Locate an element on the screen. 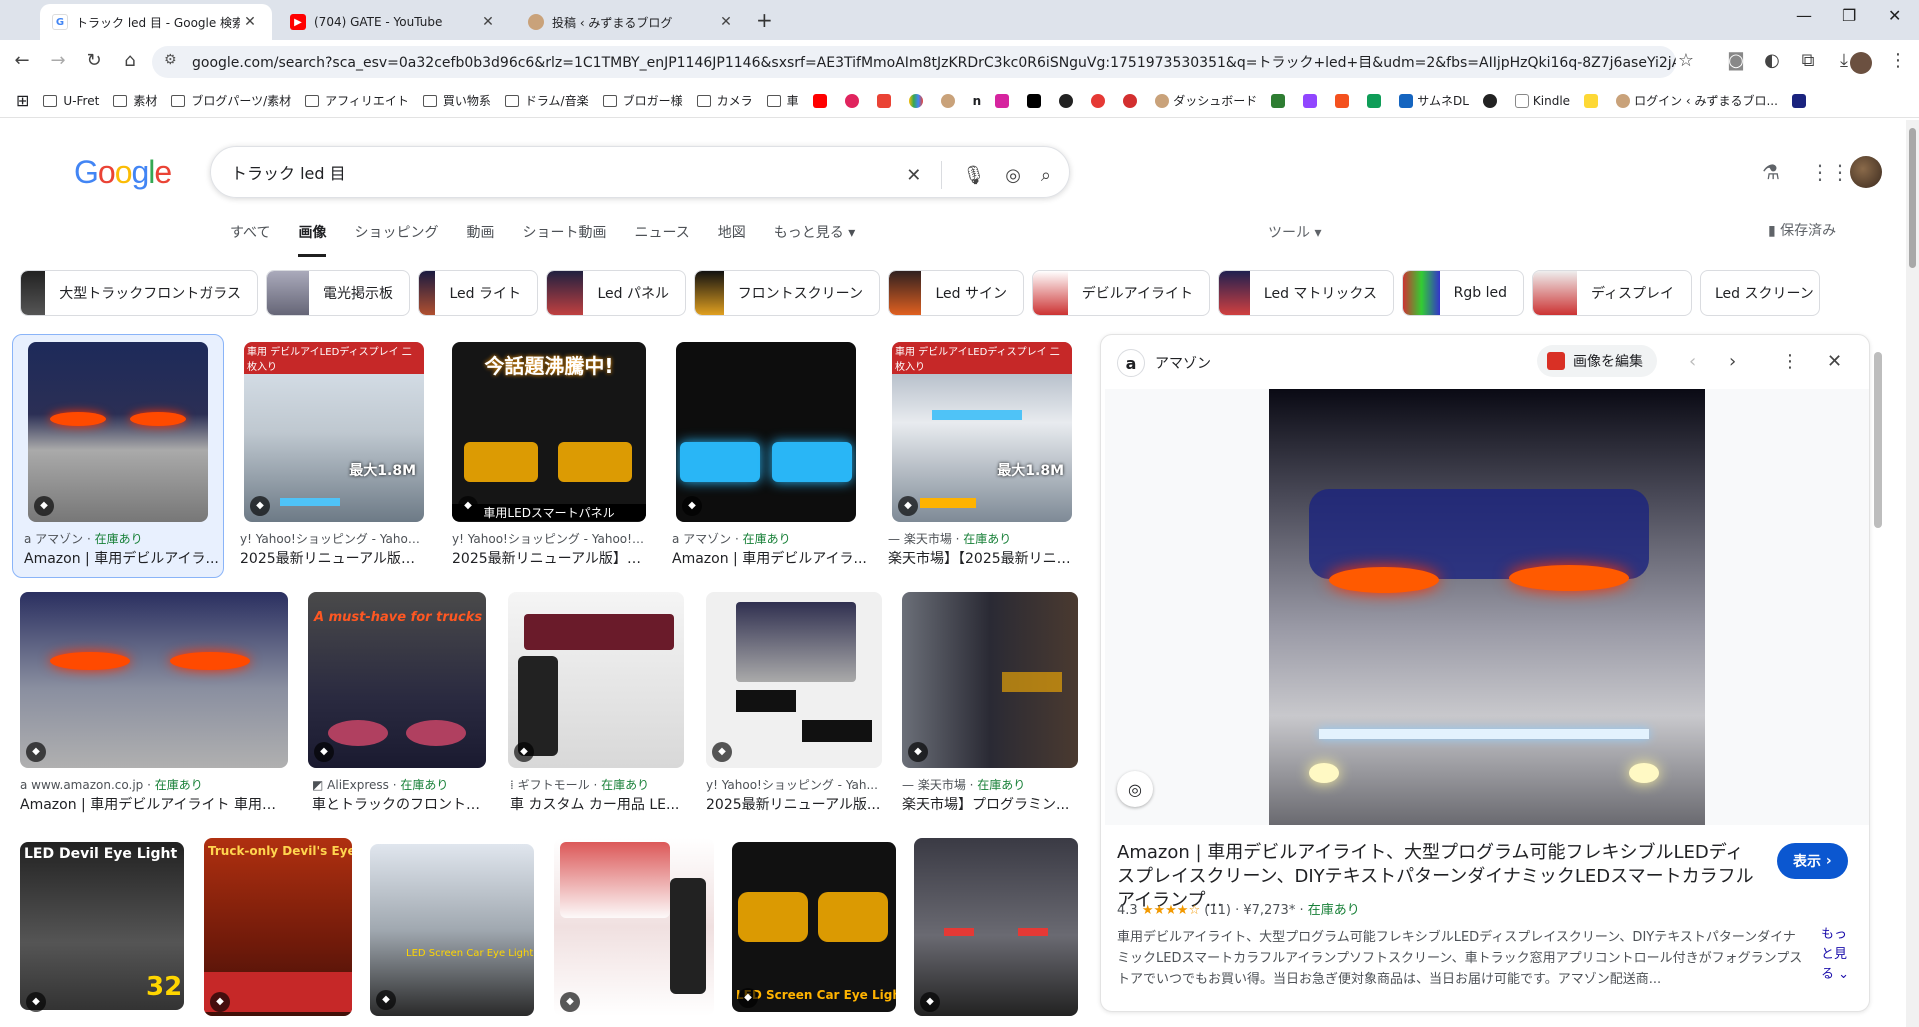 The width and height of the screenshot is (1919, 1027). apps-icon: ⊞ is located at coordinates (22, 100).